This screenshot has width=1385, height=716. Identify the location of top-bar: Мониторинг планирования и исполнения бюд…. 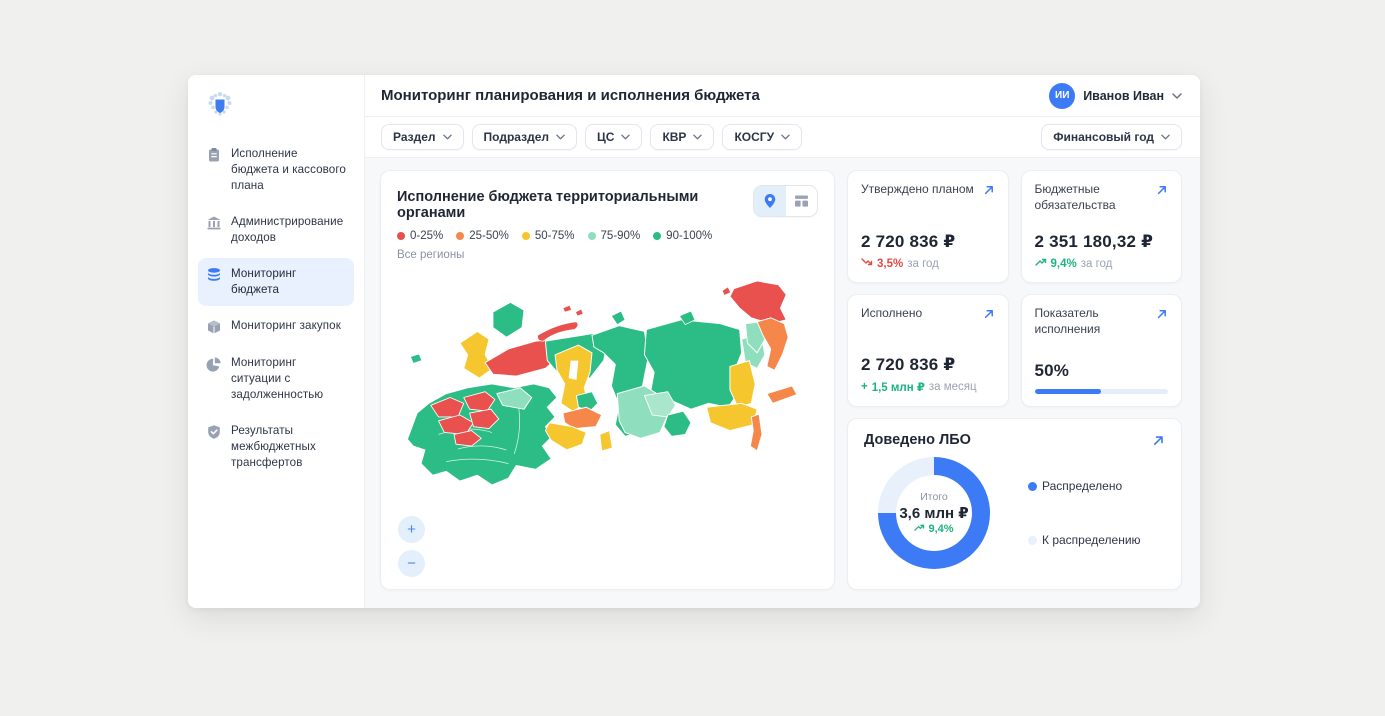
(782, 96).